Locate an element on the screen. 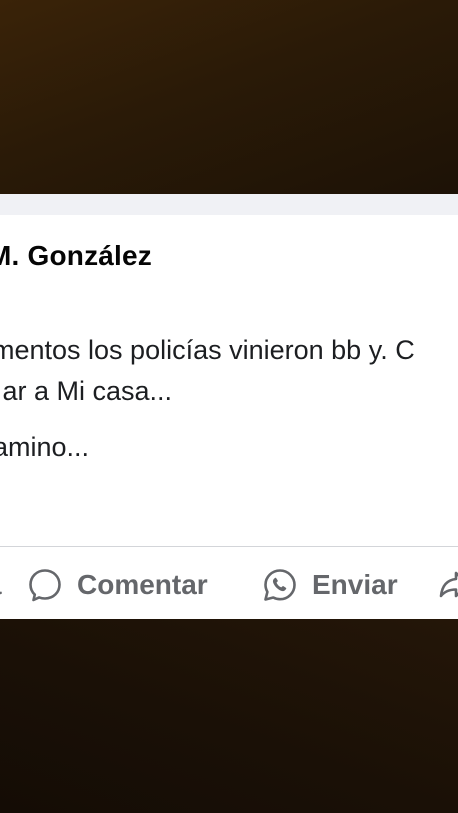 This screenshot has width=458, height=813. send-button-label: Enviar is located at coordinates (355, 584).